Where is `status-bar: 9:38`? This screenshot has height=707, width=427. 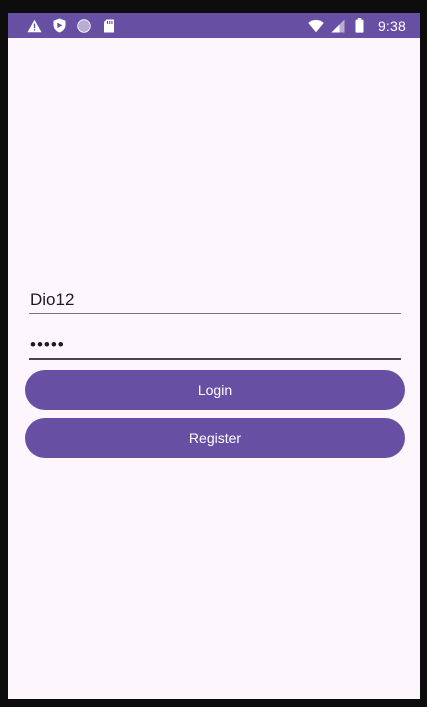
status-bar: 9:38 is located at coordinates (214, 25).